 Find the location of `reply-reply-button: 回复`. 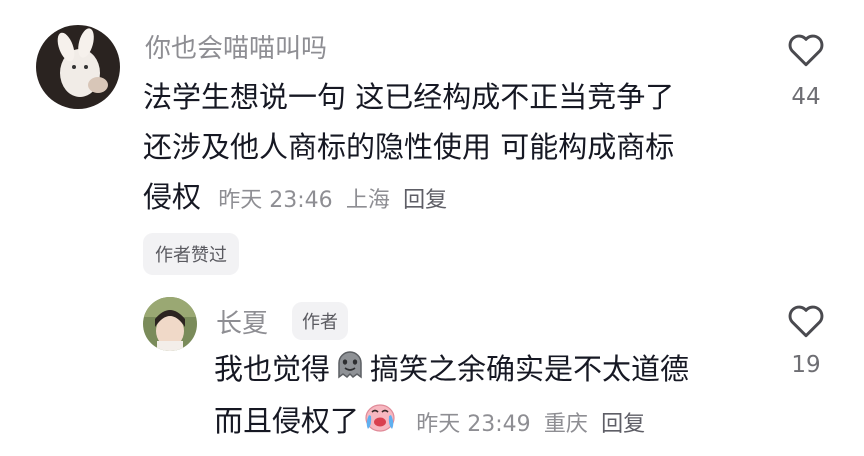

reply-reply-button: 回复 is located at coordinates (623, 424).